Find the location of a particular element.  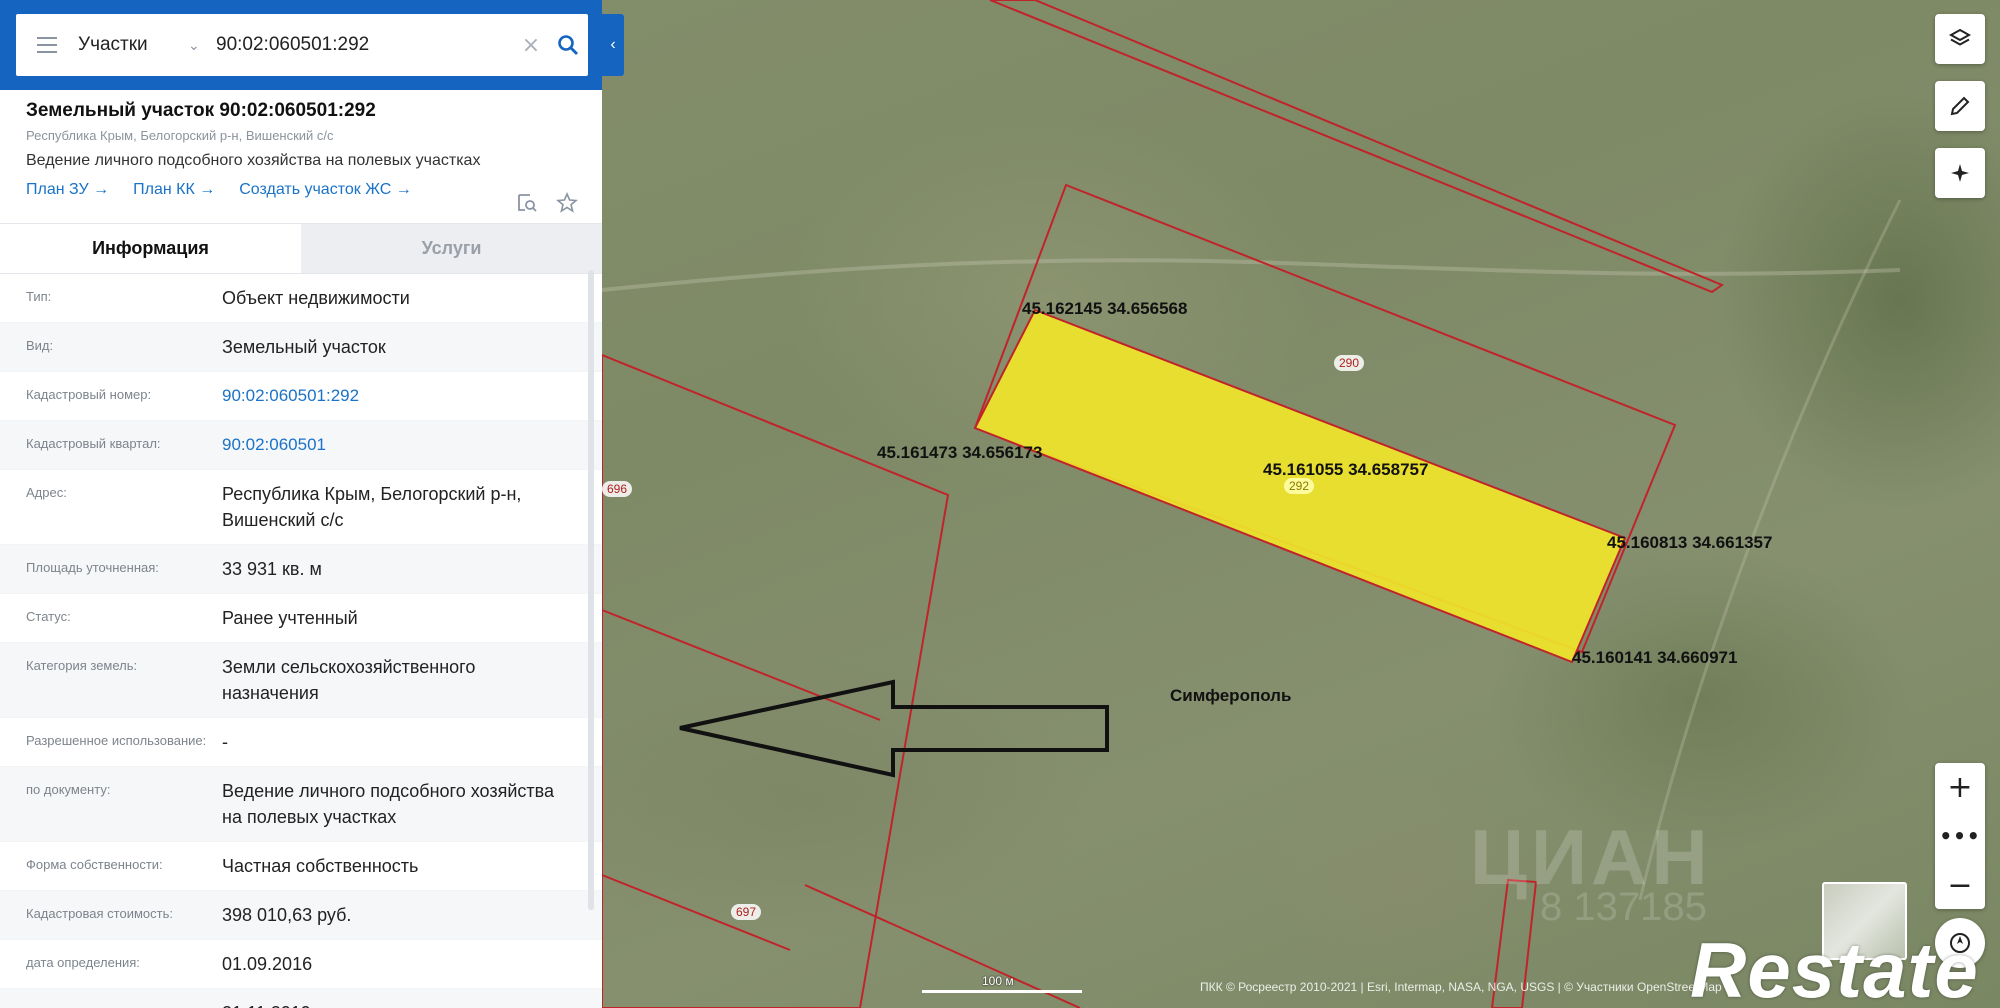

more-button: ••• is located at coordinates (1960, 836).